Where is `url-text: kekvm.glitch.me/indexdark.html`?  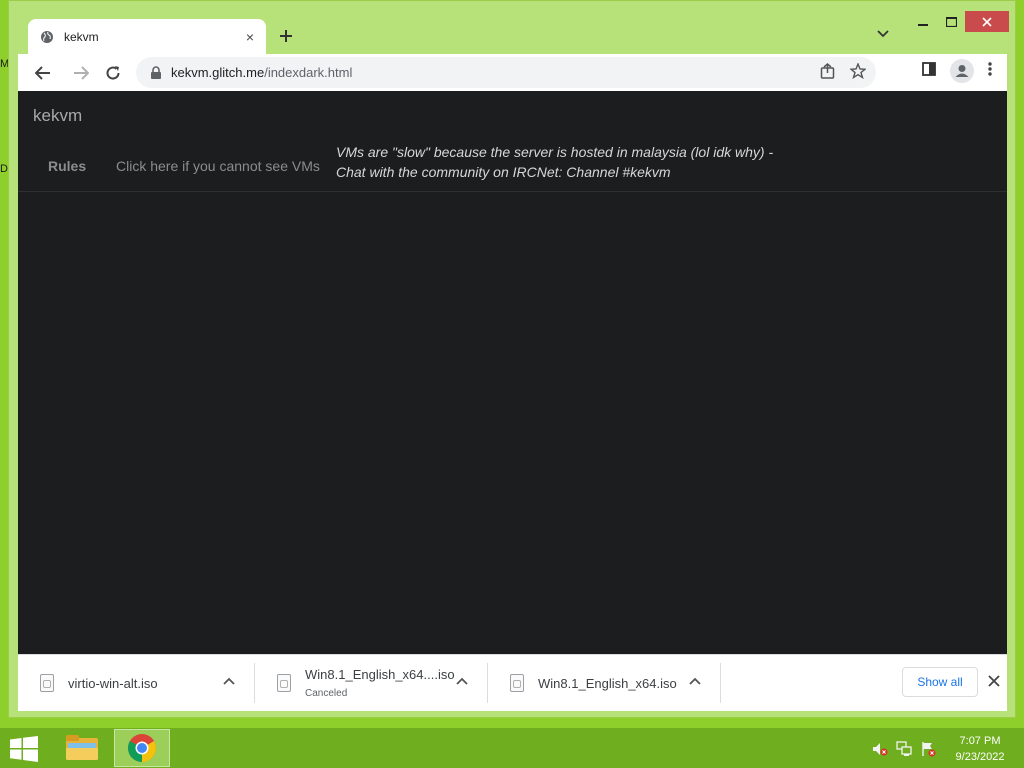 url-text: kekvm.glitch.me/indexdark.html is located at coordinates (261, 72).